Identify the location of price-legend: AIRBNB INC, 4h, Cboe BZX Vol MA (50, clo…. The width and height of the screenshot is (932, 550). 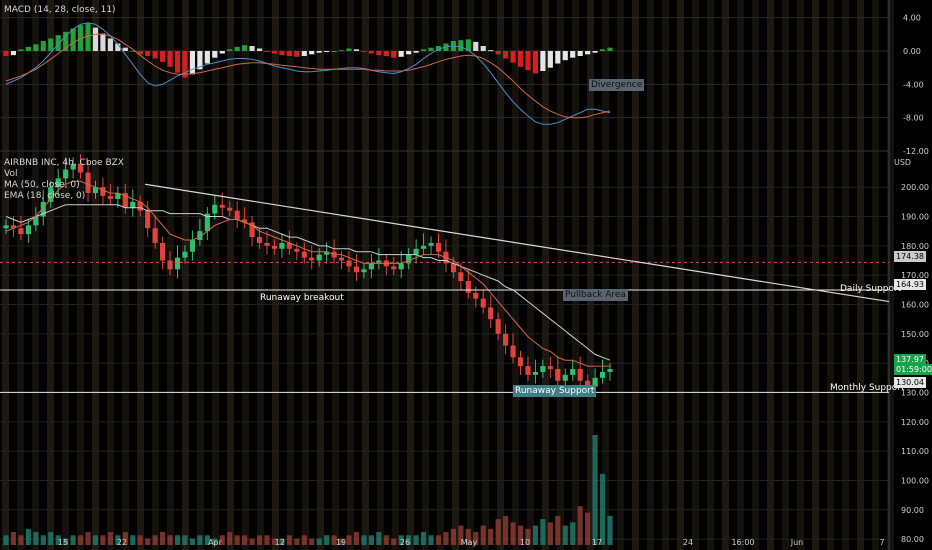
(64, 180).